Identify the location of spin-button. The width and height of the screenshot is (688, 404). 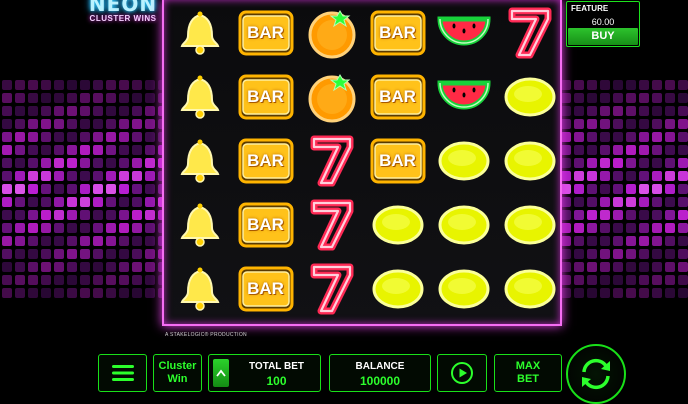
(596, 374).